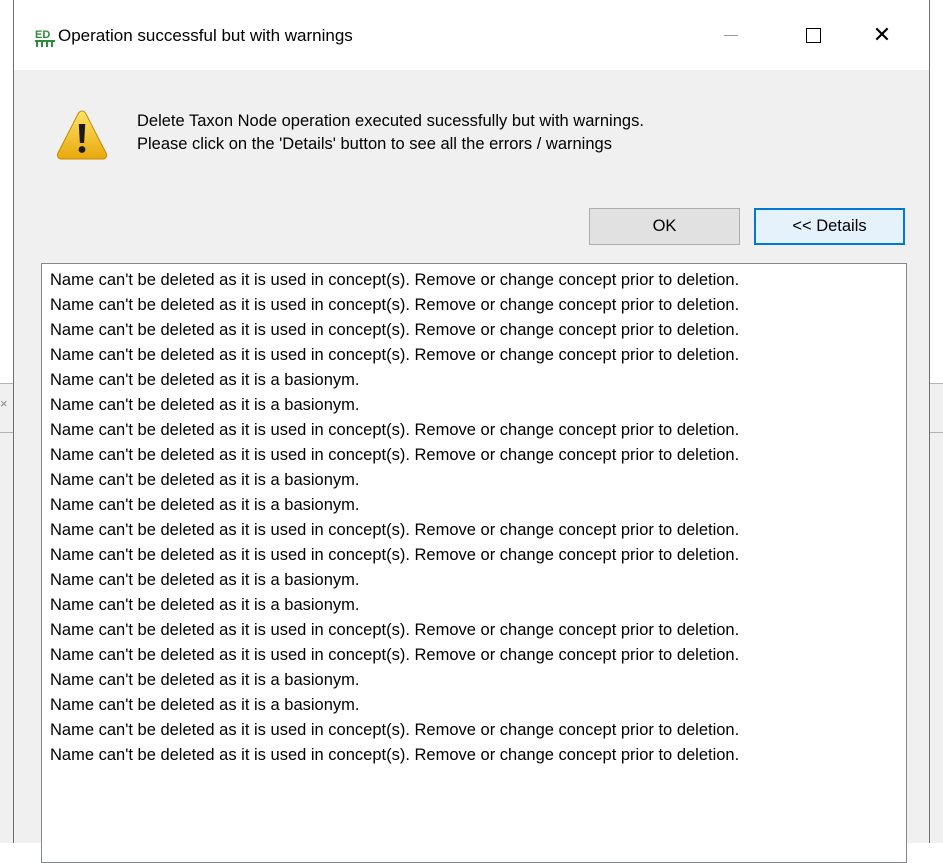  I want to click on ok-button: OK, so click(664, 226).